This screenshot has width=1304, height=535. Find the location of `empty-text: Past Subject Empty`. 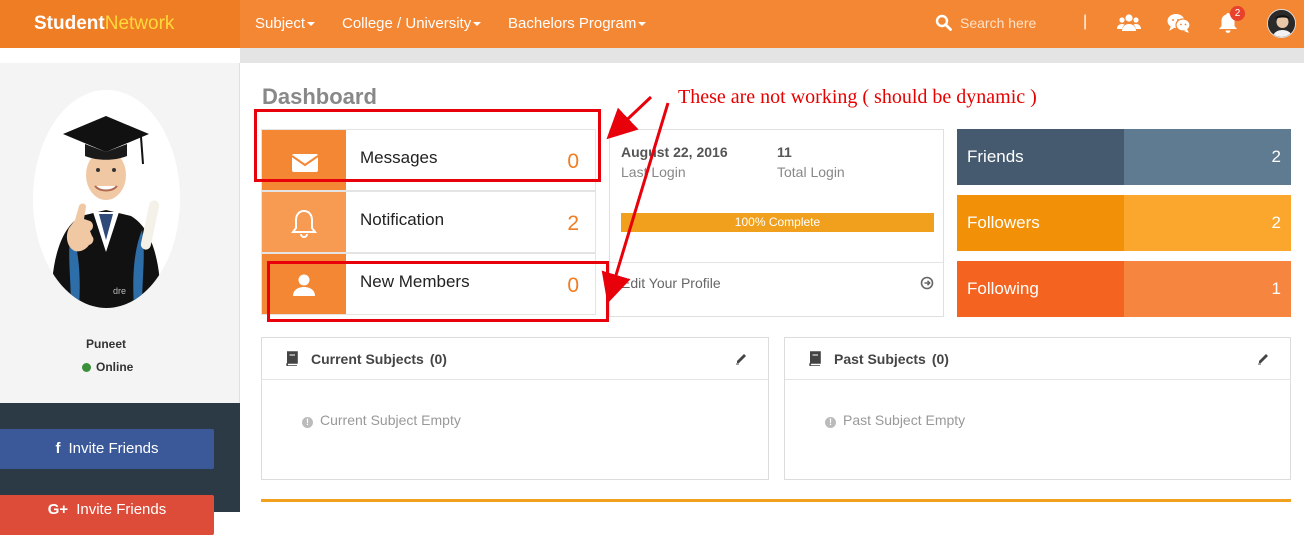

empty-text: Past Subject Empty is located at coordinates (904, 420).